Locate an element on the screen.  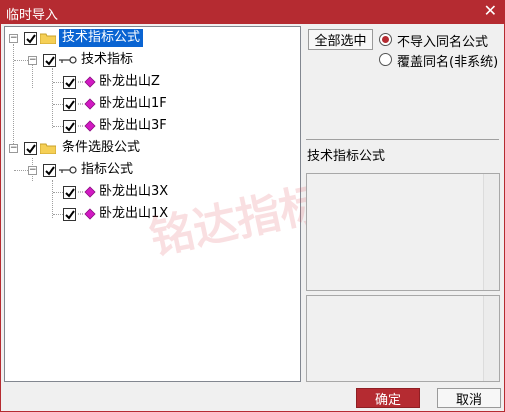
select-all-button: 全部选中 is located at coordinates (340, 39).